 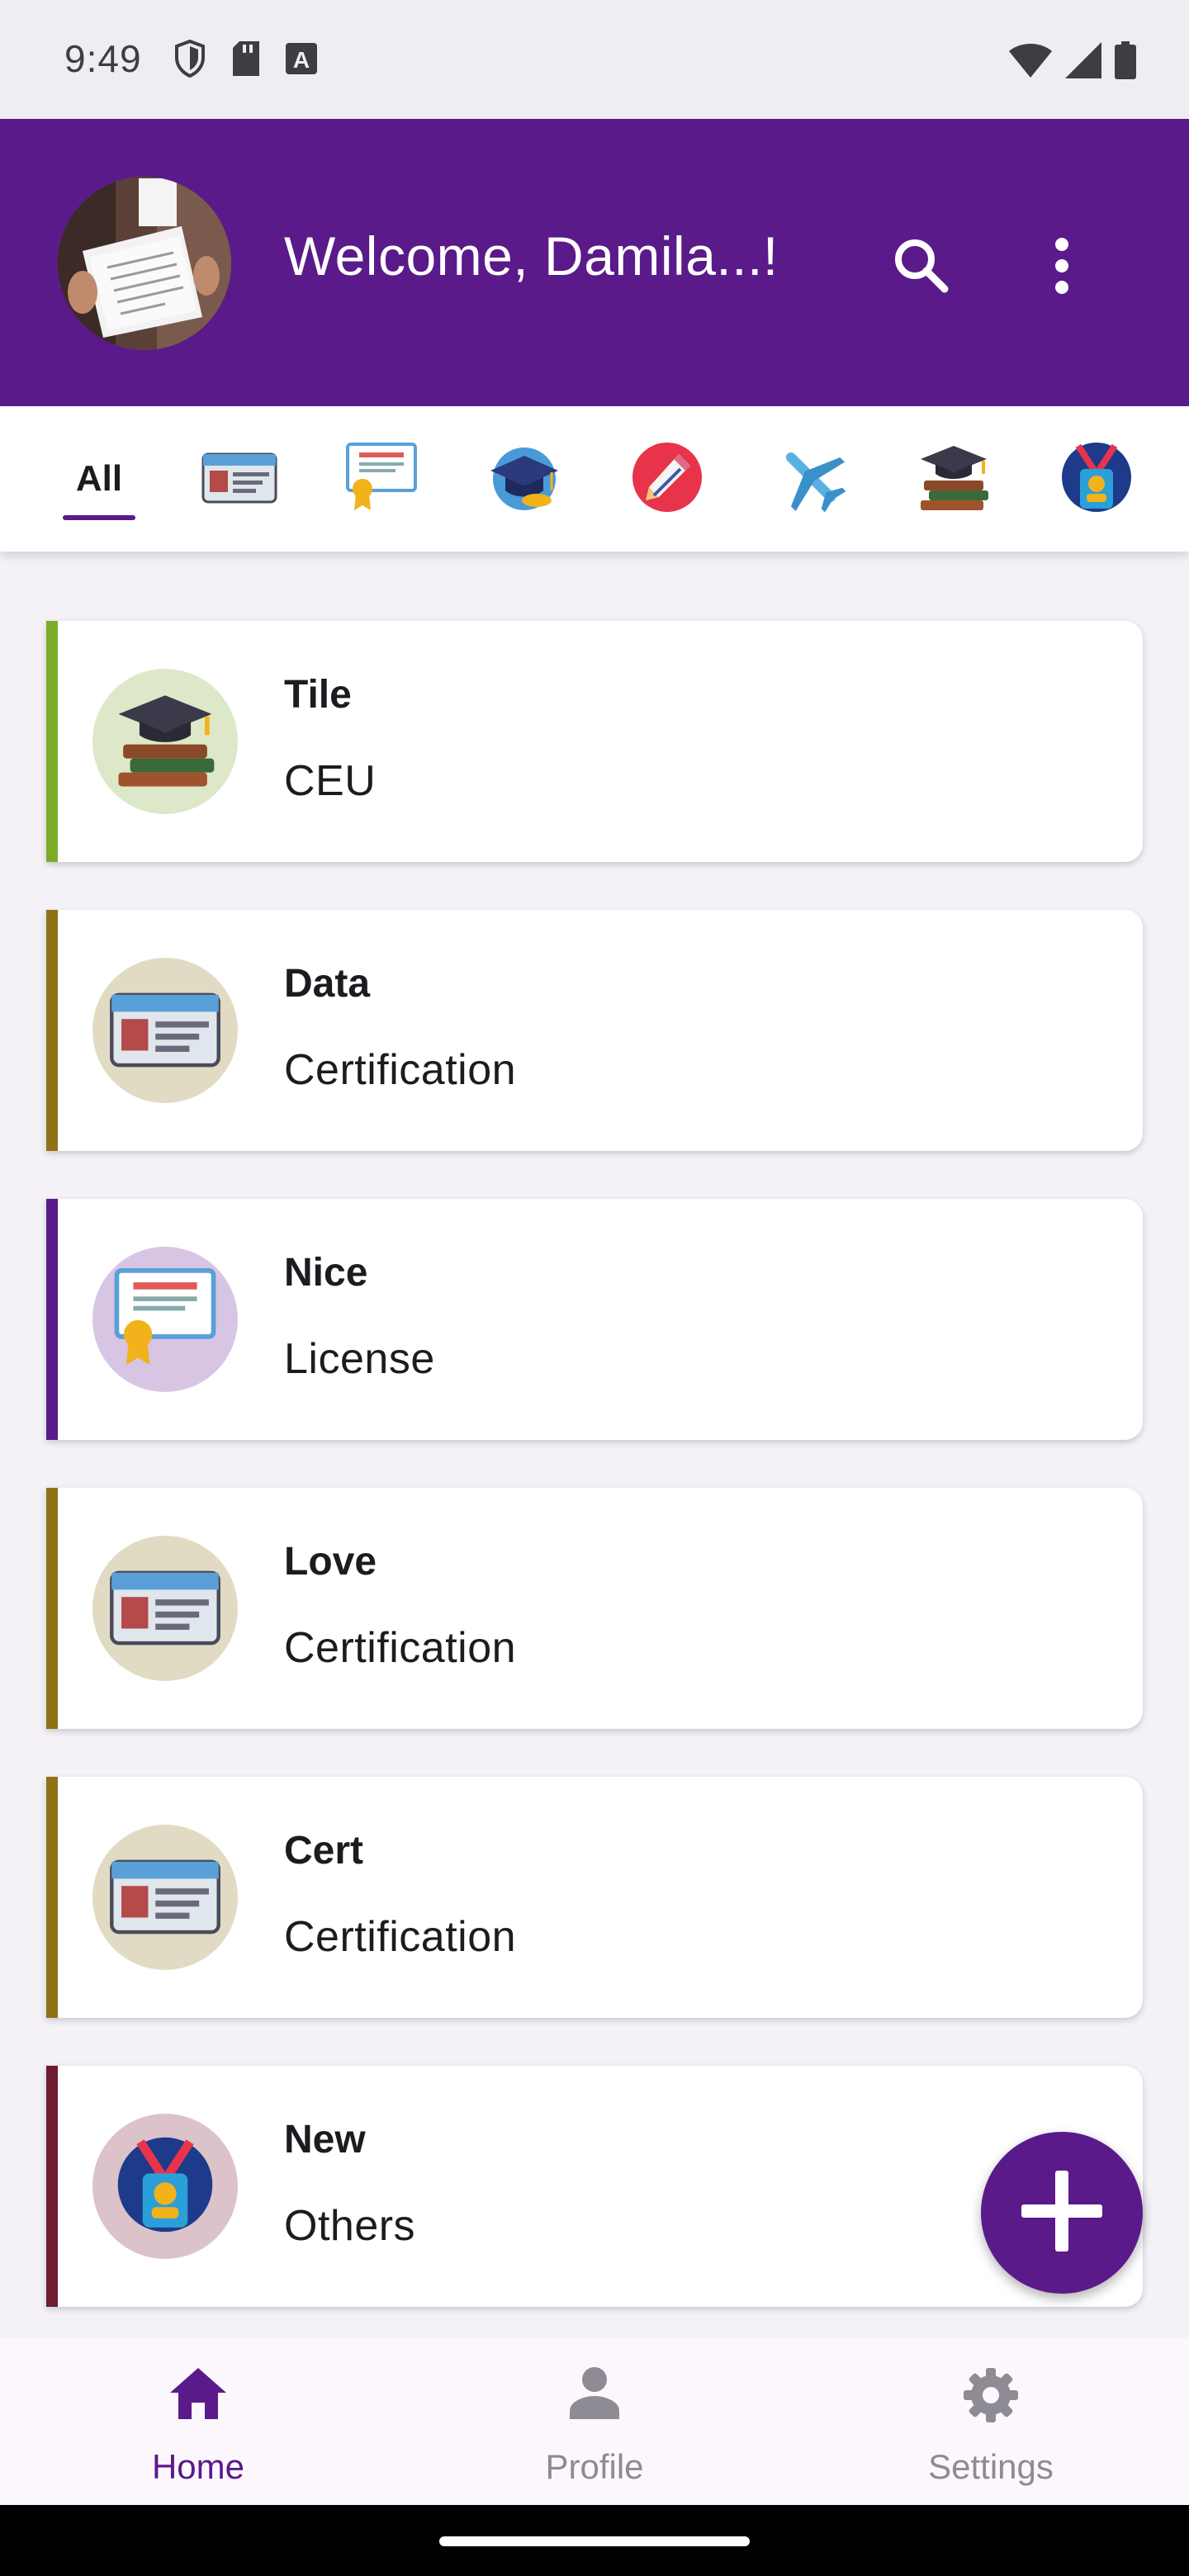 What do you see at coordinates (594, 2186) in the screenshot?
I see `list-item: New Others` at bounding box center [594, 2186].